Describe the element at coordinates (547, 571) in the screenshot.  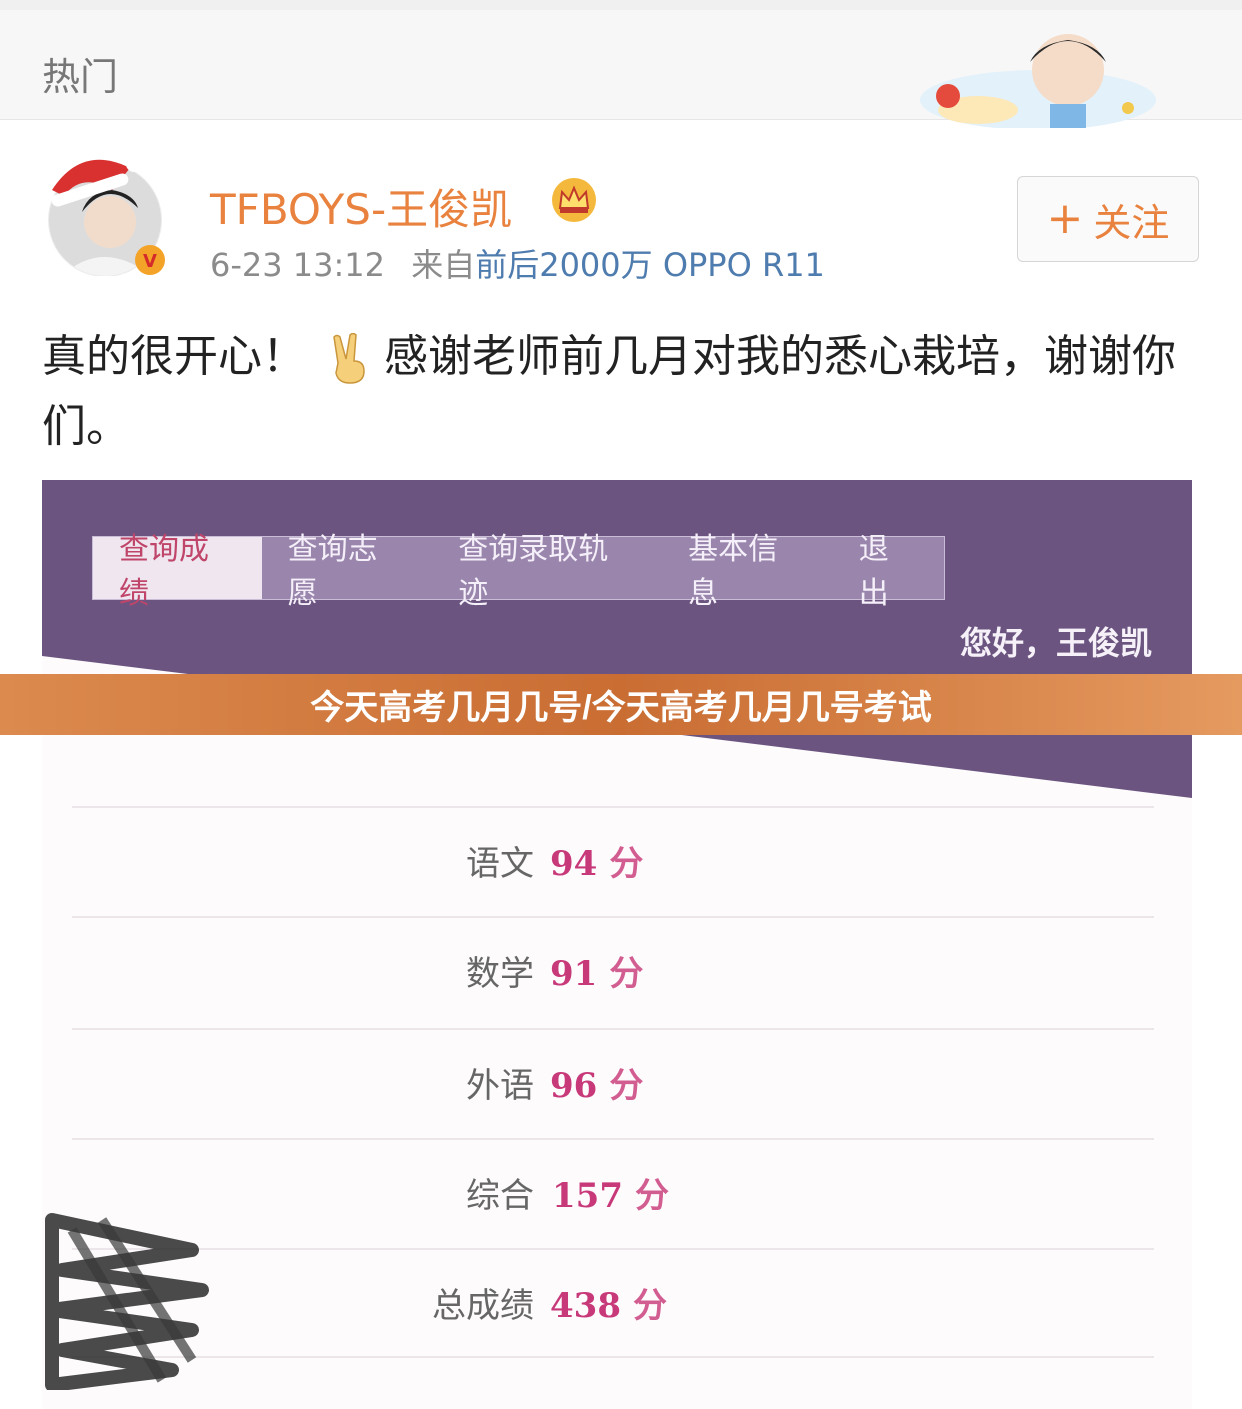
I see `tab-admission-track: 查询录取轨迹` at that location.